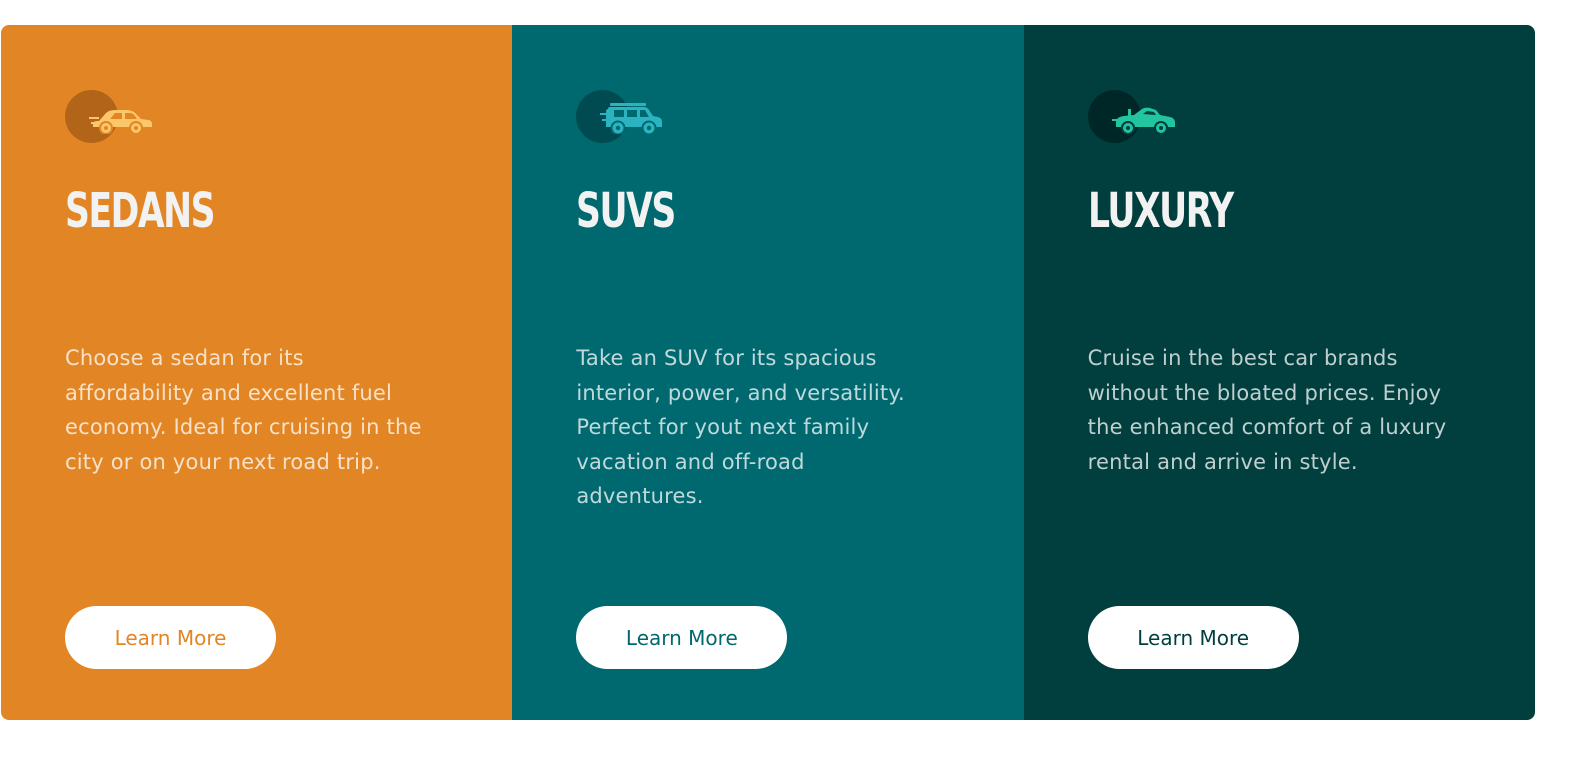 The height and width of the screenshot is (783, 1575). I want to click on sedan-icon-container, so click(110, 117).